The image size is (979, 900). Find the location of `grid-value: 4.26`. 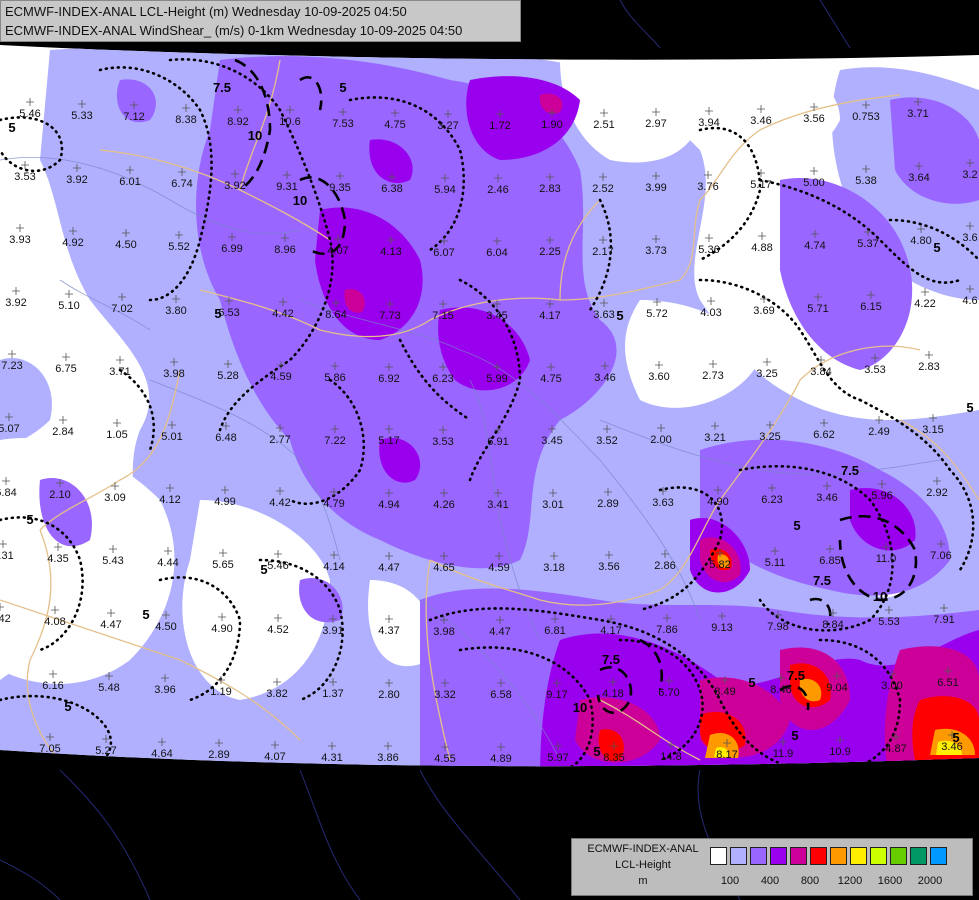

grid-value: 4.26 is located at coordinates (443, 505).